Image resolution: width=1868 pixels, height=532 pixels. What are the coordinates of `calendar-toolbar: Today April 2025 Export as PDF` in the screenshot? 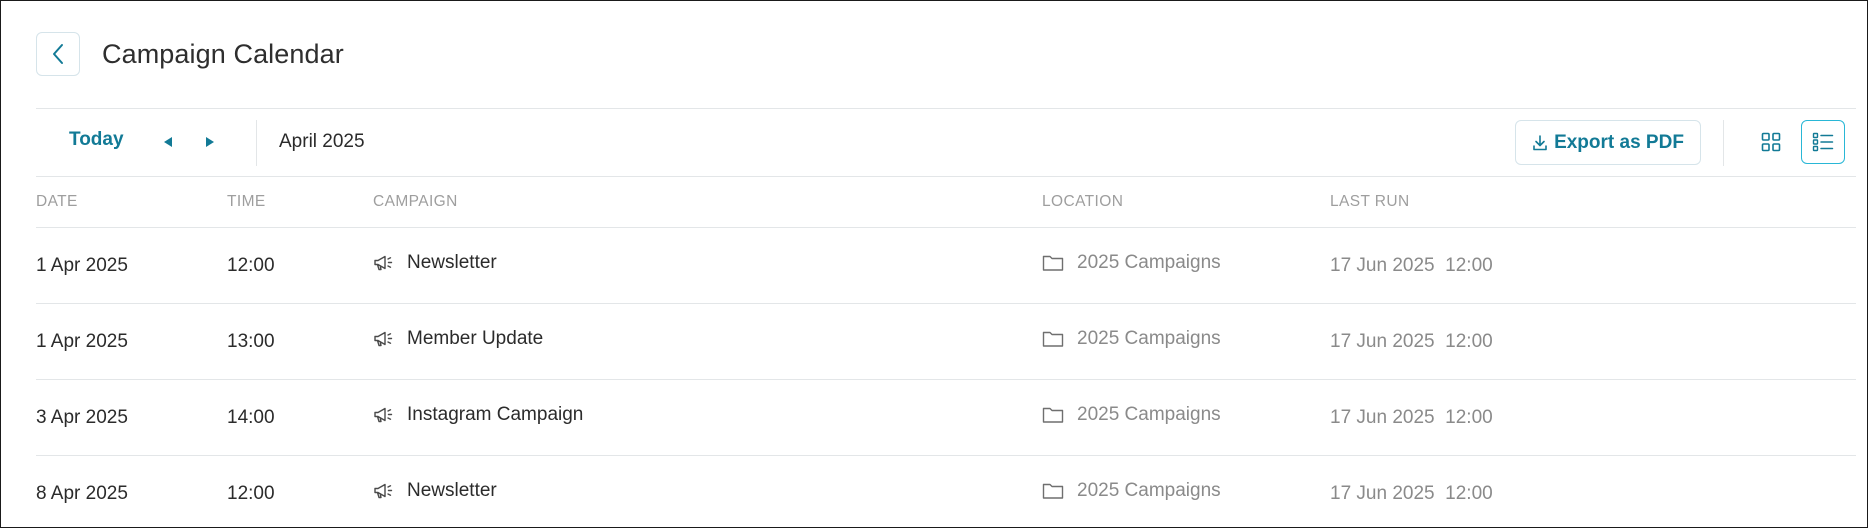 It's located at (946, 142).